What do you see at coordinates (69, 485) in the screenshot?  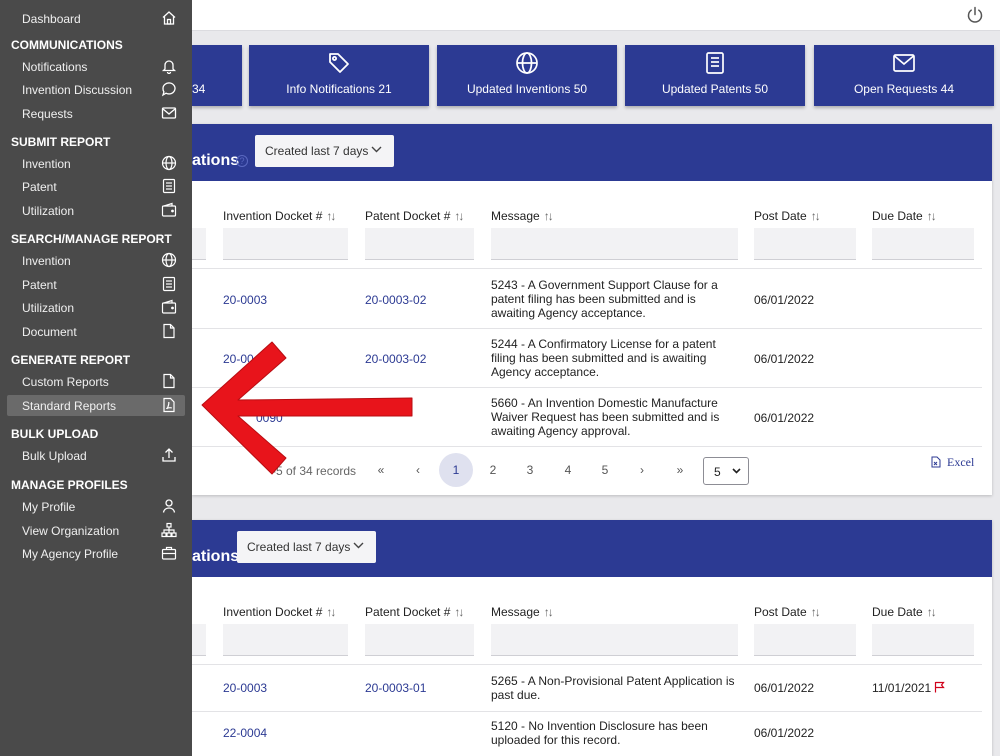 I see `sidebar-section-manage-profiles: MANAGE PROFILES` at bounding box center [69, 485].